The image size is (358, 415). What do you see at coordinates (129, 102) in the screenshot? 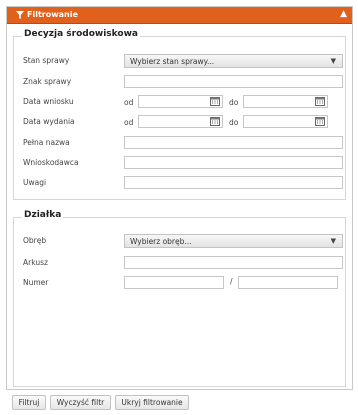
I see `app-date-from-label: od` at bounding box center [129, 102].